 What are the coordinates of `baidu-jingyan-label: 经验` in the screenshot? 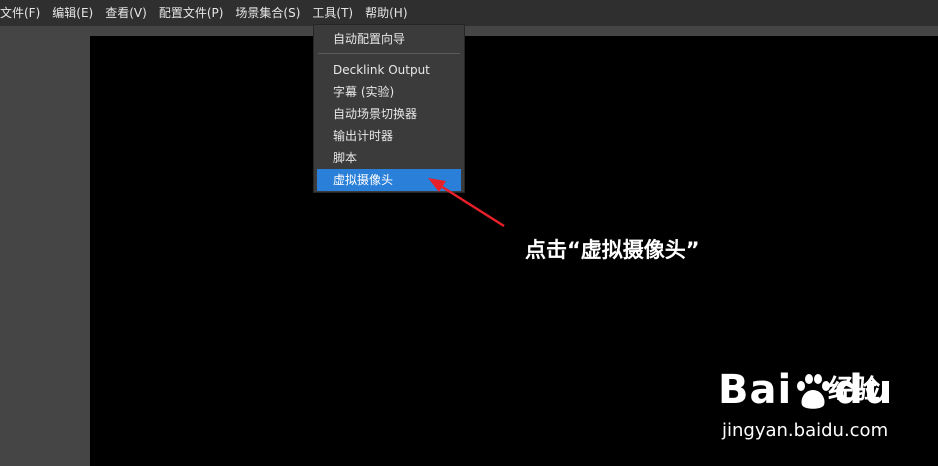 It's located at (854, 390).